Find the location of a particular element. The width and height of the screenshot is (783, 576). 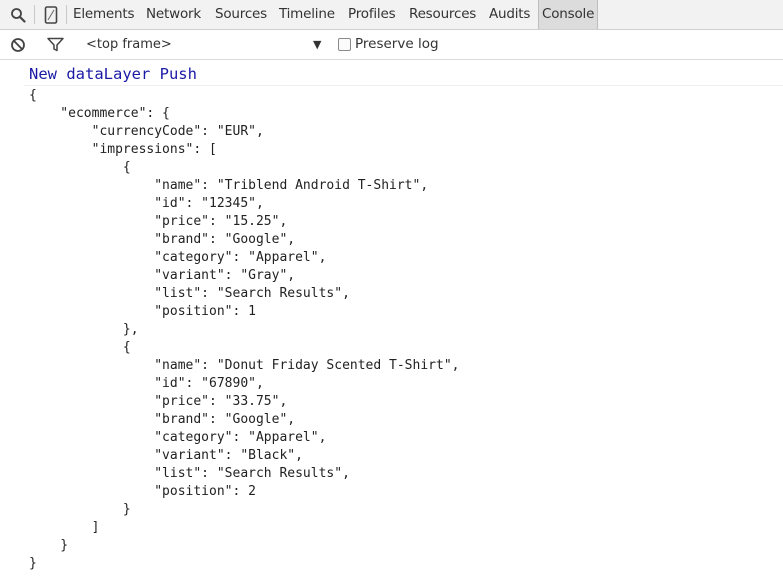

console-code-line: "position": 2 is located at coordinates (142, 491).